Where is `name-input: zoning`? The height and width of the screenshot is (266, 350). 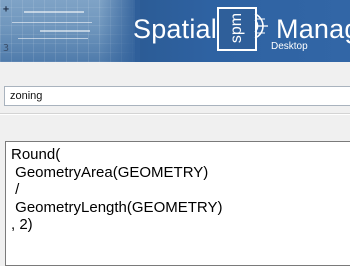 name-input: zoning is located at coordinates (177, 96).